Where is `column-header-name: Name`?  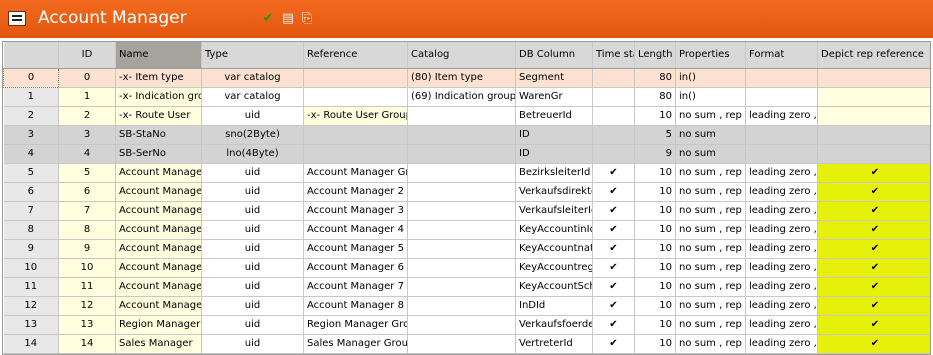 column-header-name: Name is located at coordinates (158, 55).